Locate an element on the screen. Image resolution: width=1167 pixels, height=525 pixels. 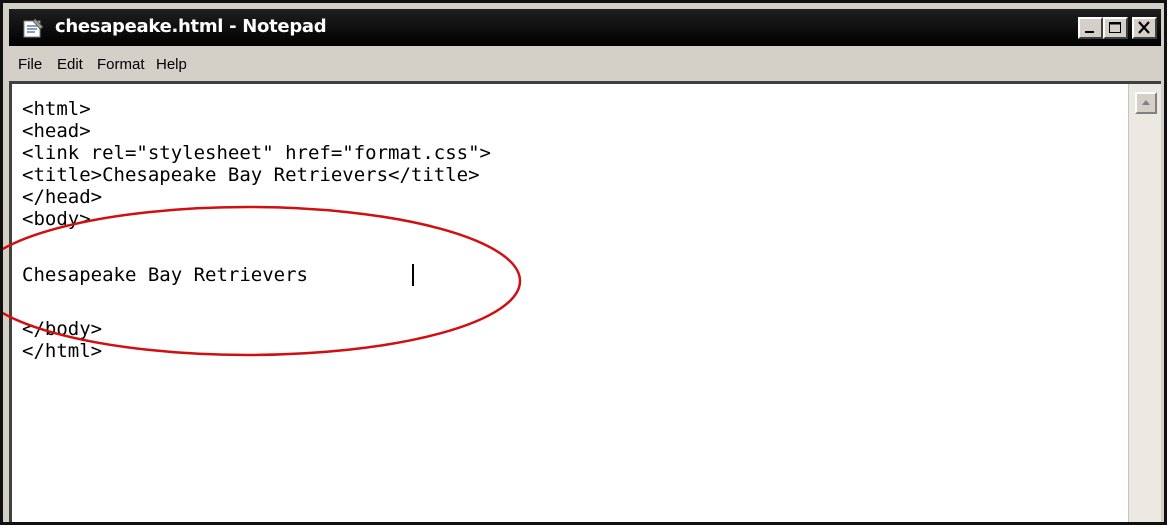
maximize-button is located at coordinates (1115, 28).